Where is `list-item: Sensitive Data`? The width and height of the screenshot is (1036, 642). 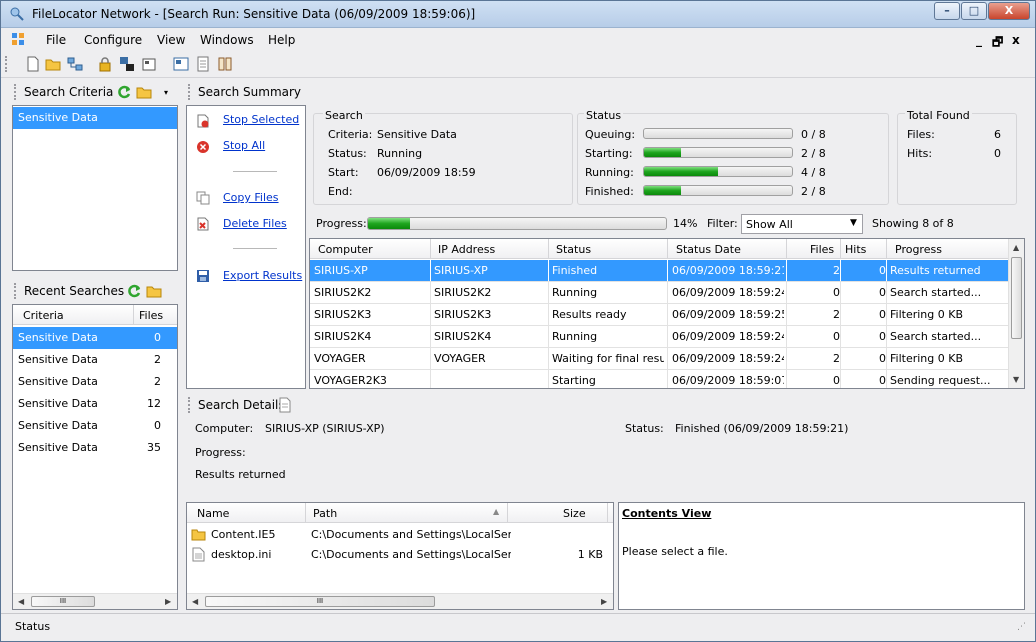
list-item: Sensitive Data is located at coordinates (95, 118).